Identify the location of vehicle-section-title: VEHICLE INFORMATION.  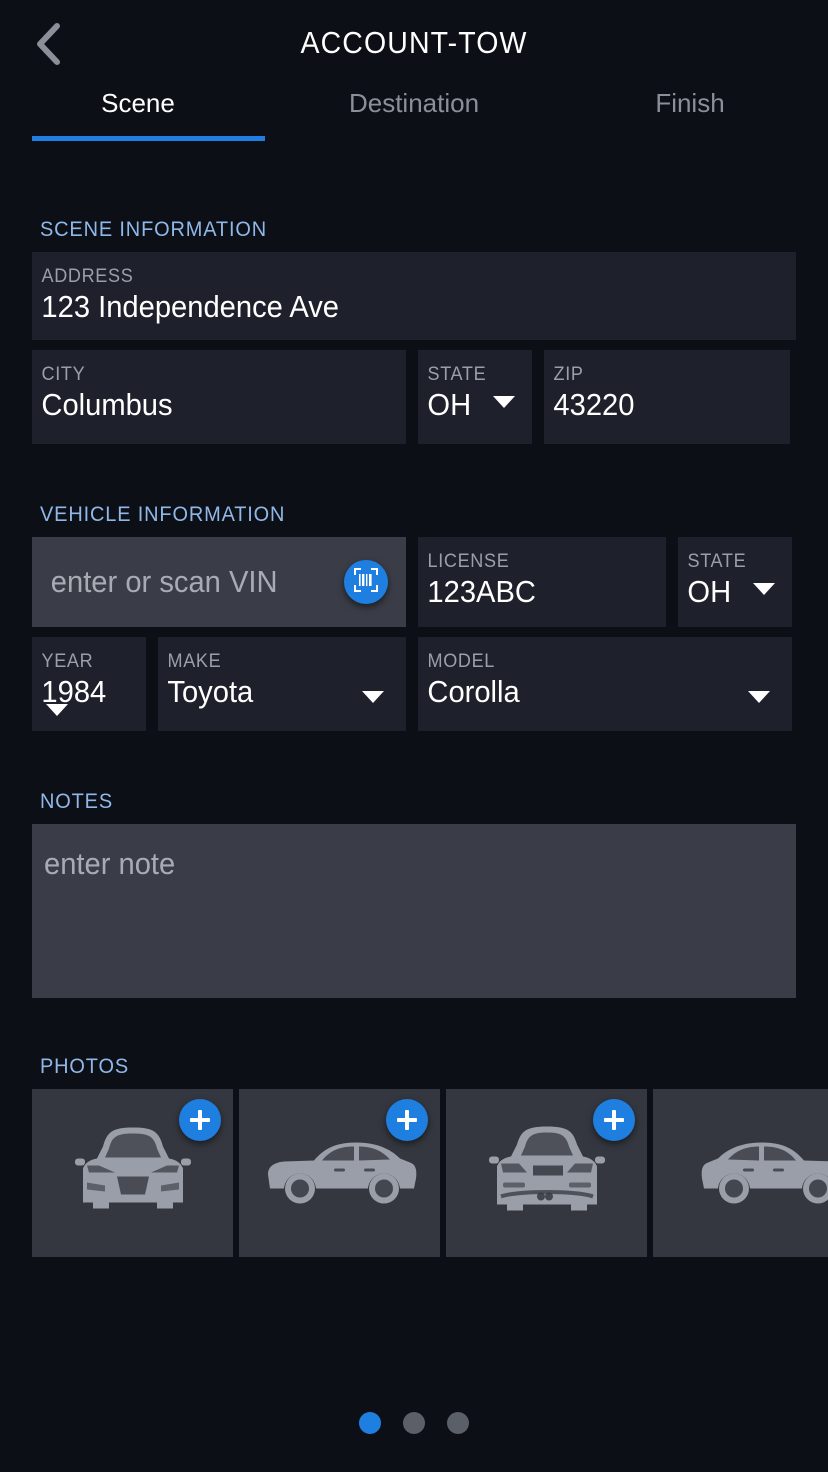
(163, 514).